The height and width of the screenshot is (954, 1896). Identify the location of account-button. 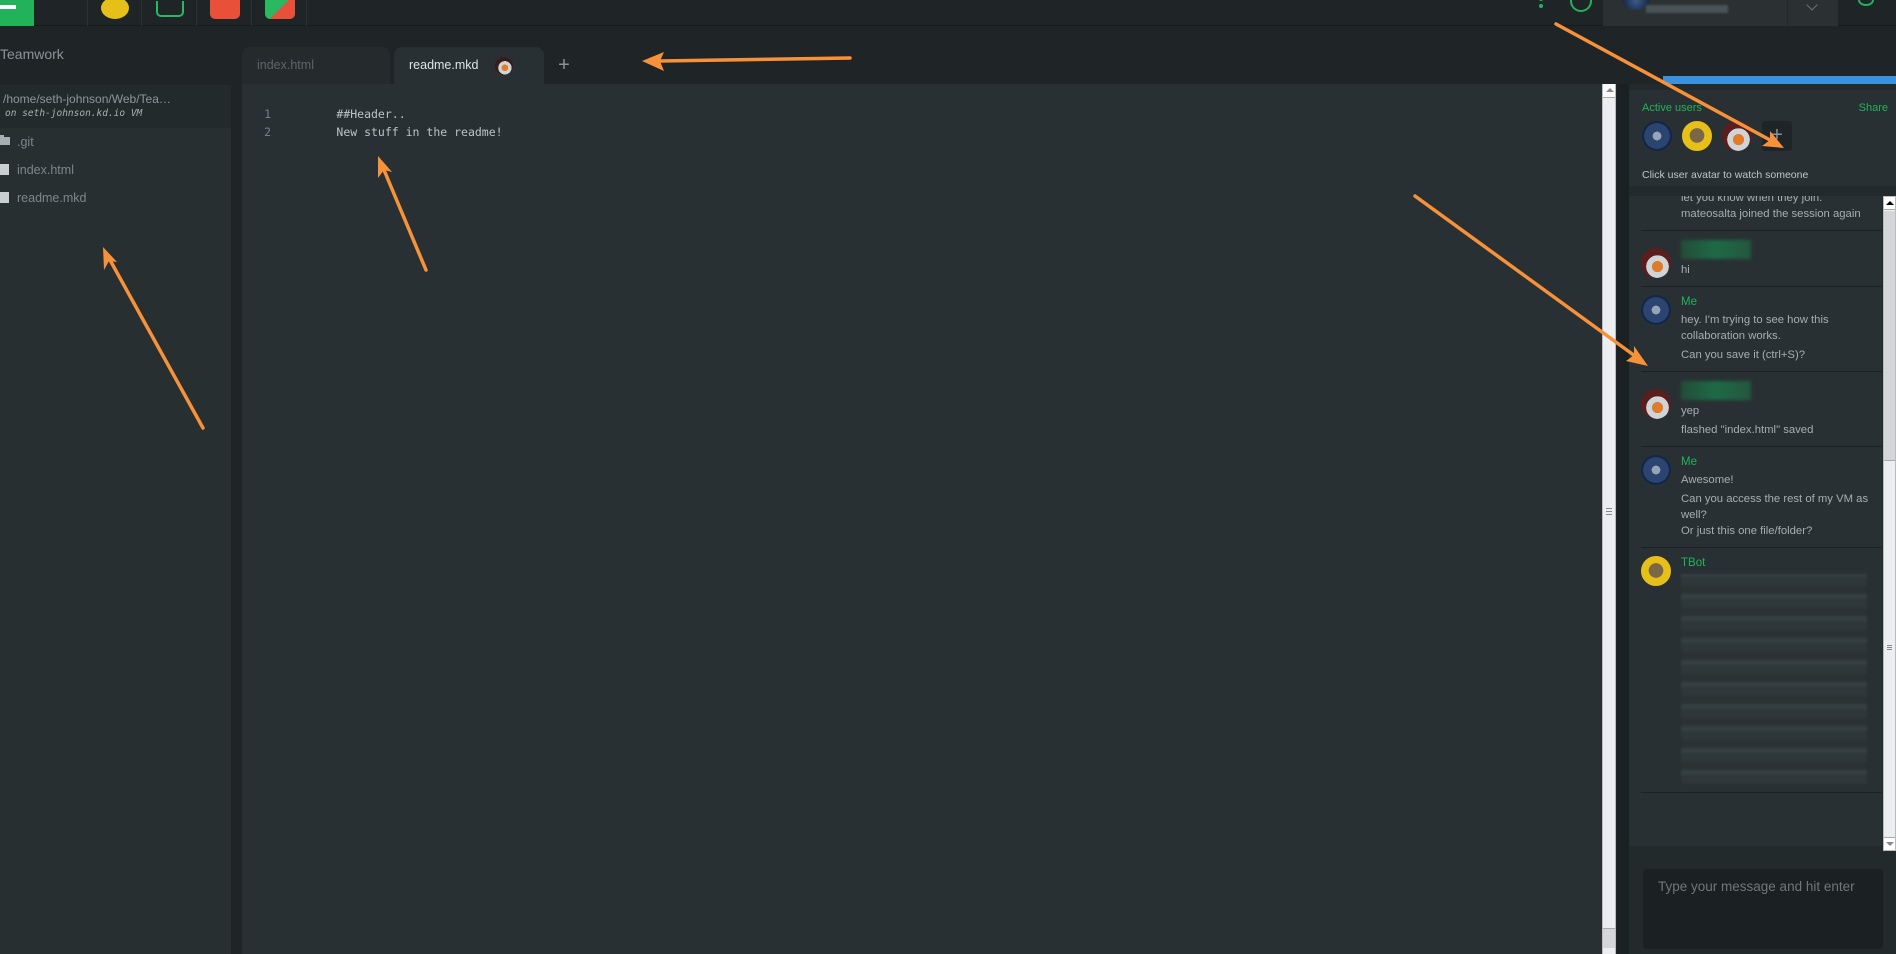
(1695, 13).